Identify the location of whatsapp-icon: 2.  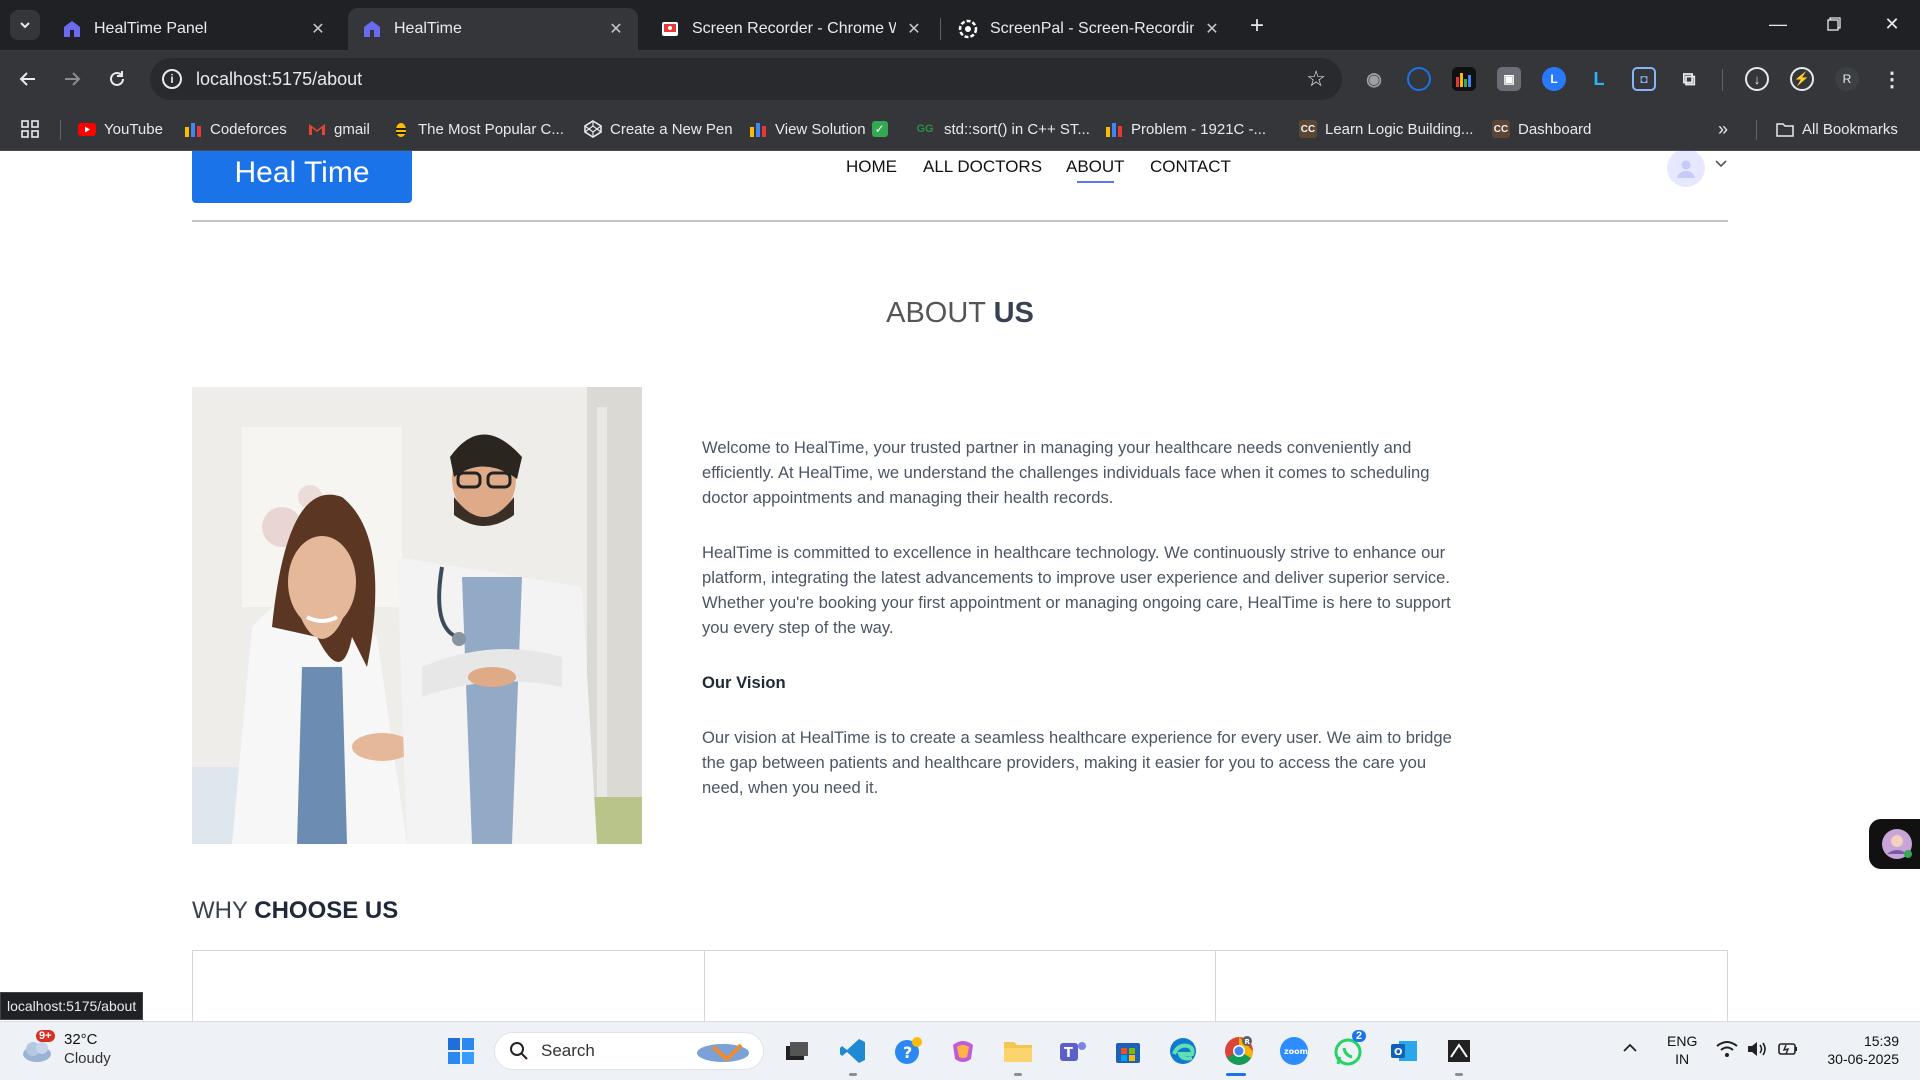
(1349, 1049).